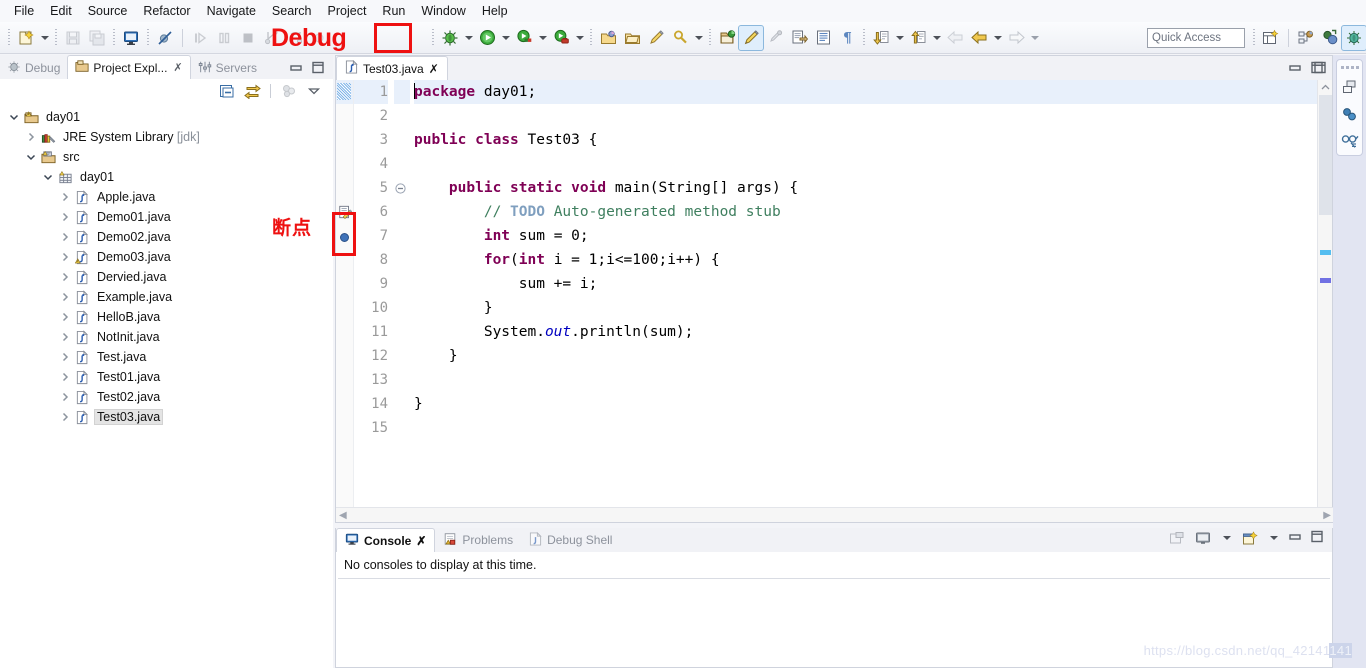  What do you see at coordinates (450, 38) in the screenshot?
I see `debug-button` at bounding box center [450, 38].